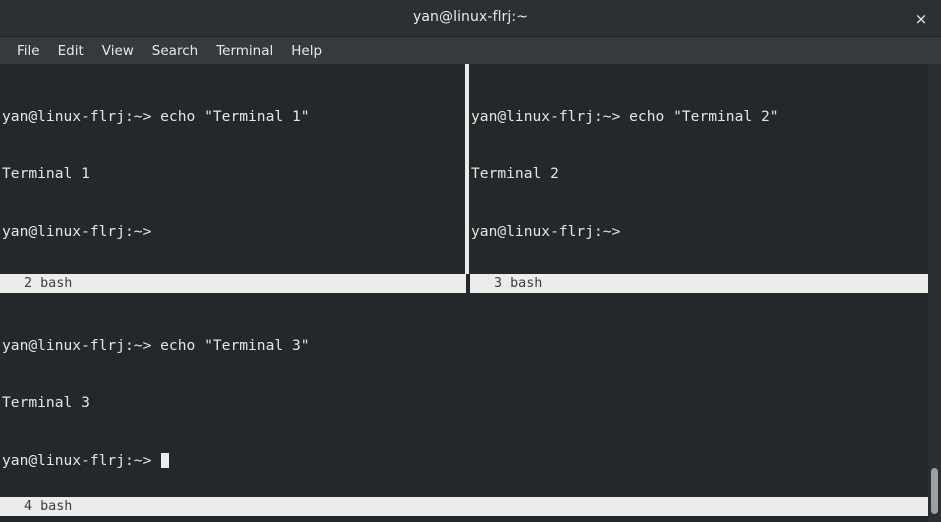 The width and height of the screenshot is (941, 522). I want to click on terminal-prompt-text: yan@linux-flrj:~>, so click(81, 461).